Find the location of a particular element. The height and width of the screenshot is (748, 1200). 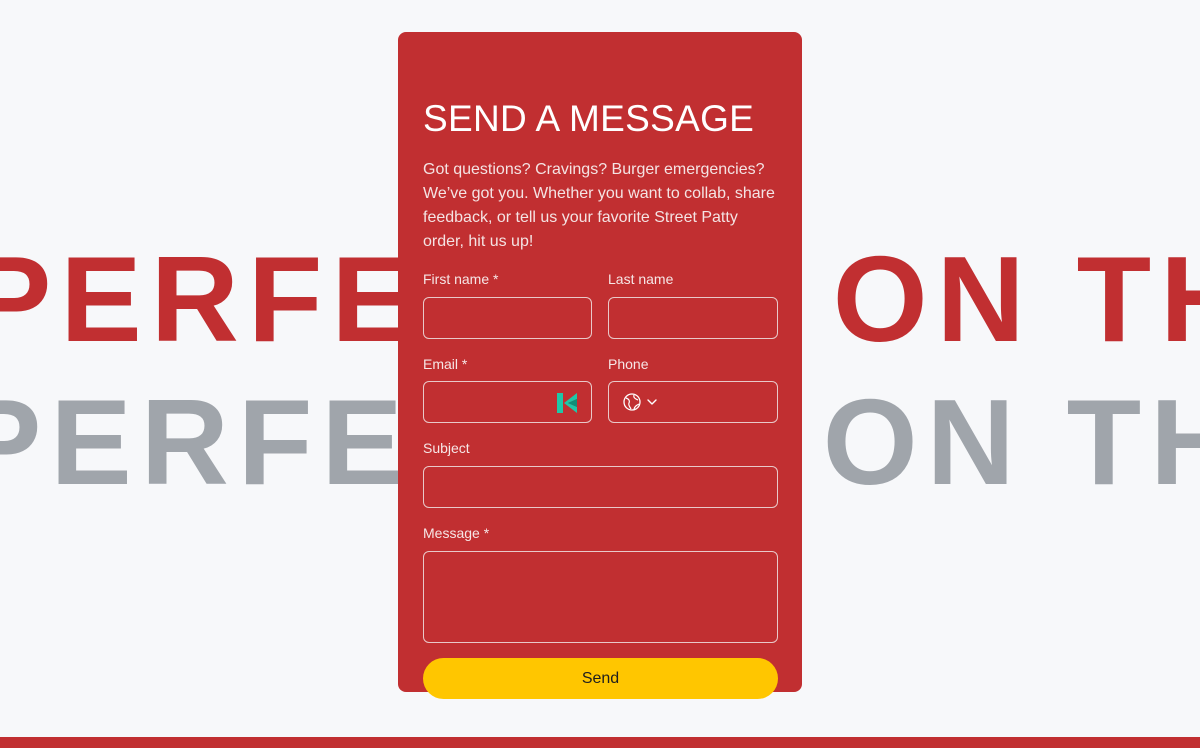

last-name-input is located at coordinates (693, 318).